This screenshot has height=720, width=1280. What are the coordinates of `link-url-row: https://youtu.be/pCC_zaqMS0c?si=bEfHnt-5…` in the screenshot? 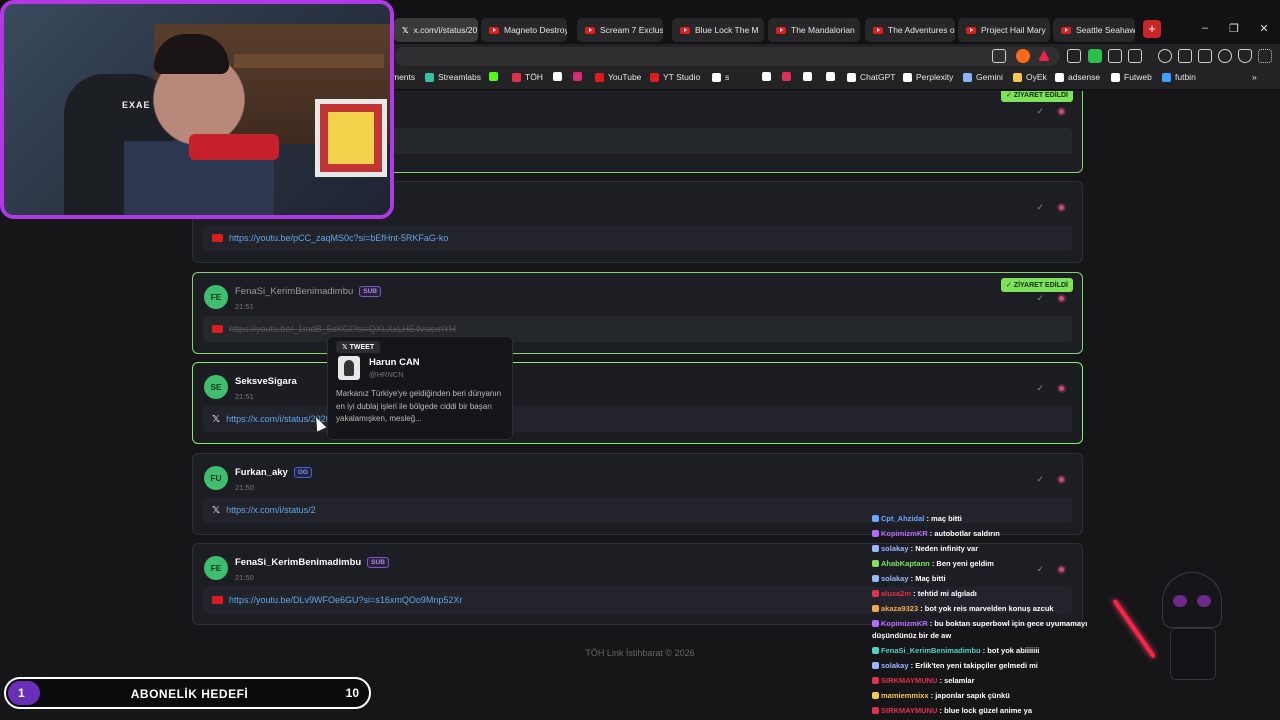 It's located at (637, 238).